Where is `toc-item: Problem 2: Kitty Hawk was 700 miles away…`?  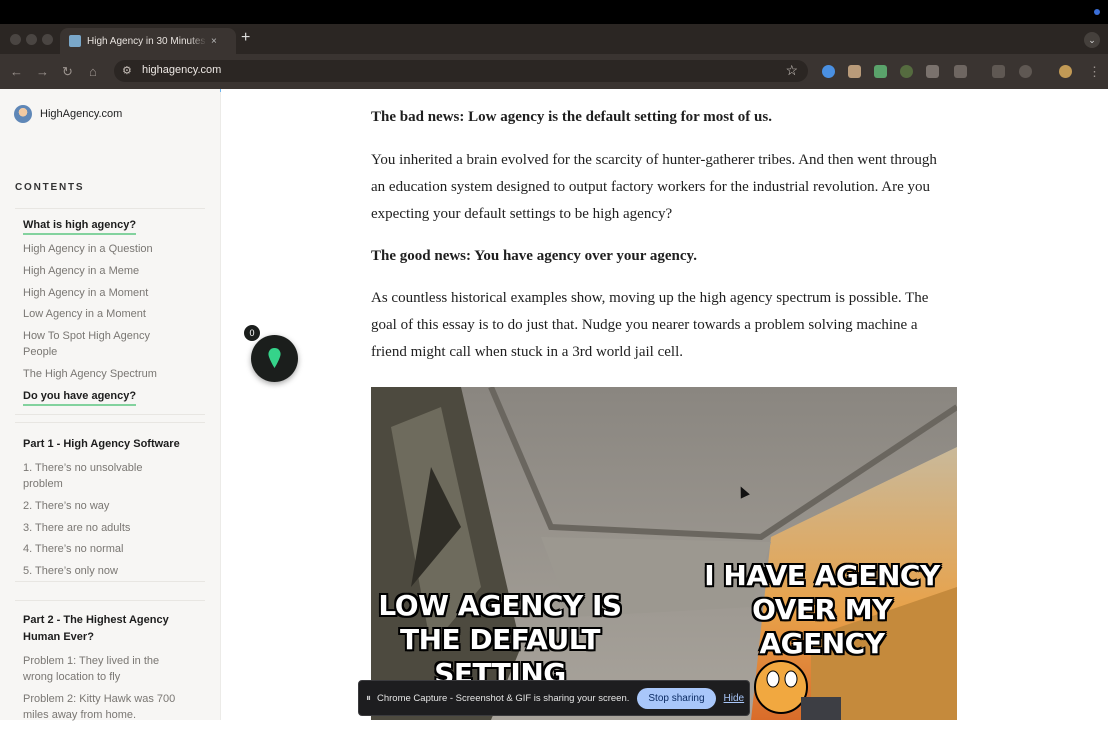
toc-item: Problem 2: Kitty Hawk was 700 miles away… is located at coordinates (110, 707).